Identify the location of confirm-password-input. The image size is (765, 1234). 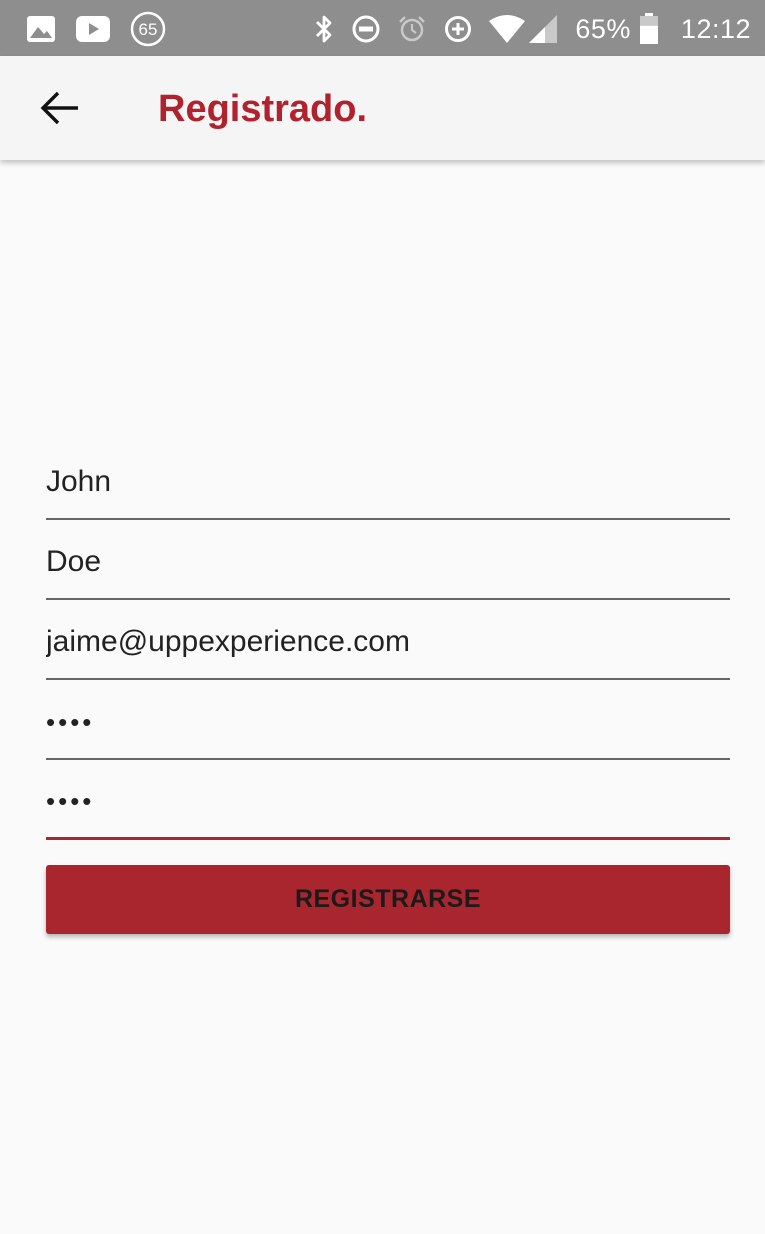
(388, 801).